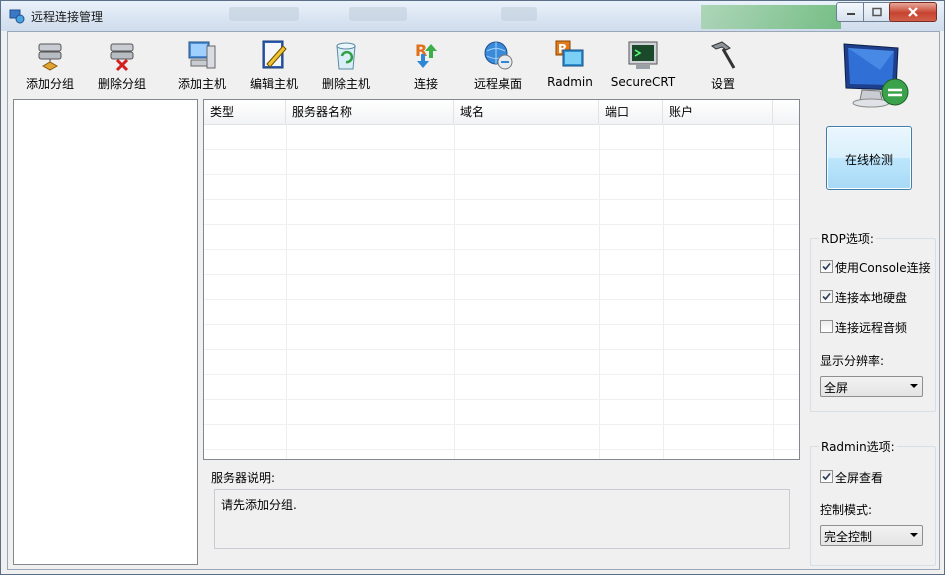 This screenshot has height=575, width=945. Describe the element at coordinates (502, 519) in the screenshot. I see `description-box: 请先添加分组.` at that location.